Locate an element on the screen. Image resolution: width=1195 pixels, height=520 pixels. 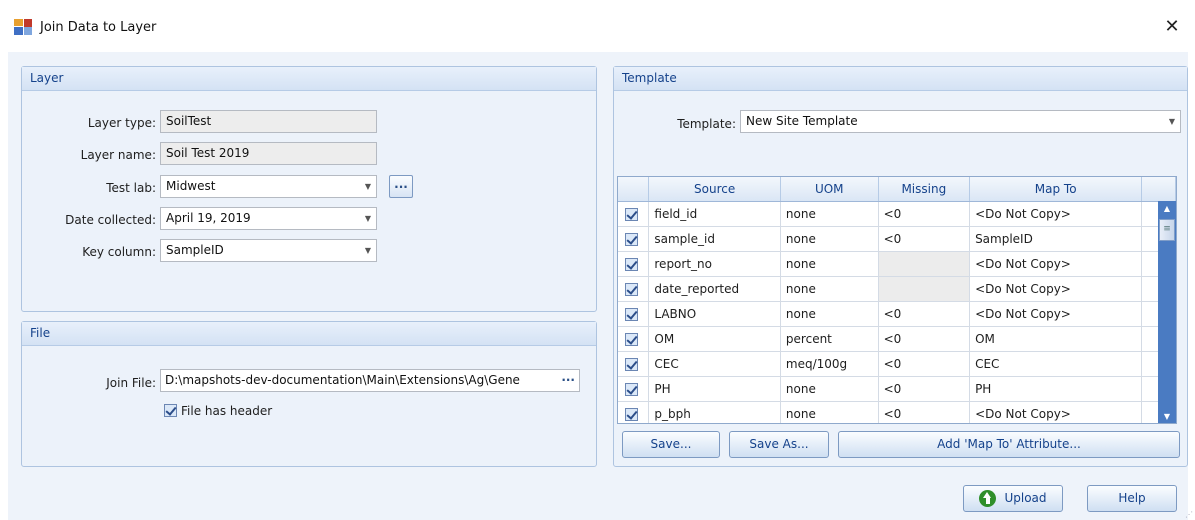
cell-map-to: PH is located at coordinates (1056, 389).